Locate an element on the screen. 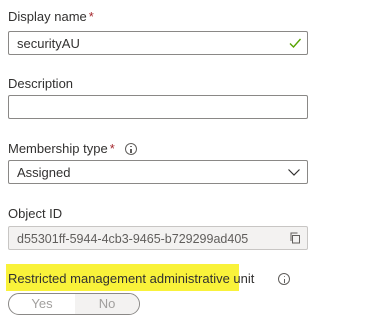 The height and width of the screenshot is (334, 392). restricted-unit-toggle: Yes No is located at coordinates (74, 304).